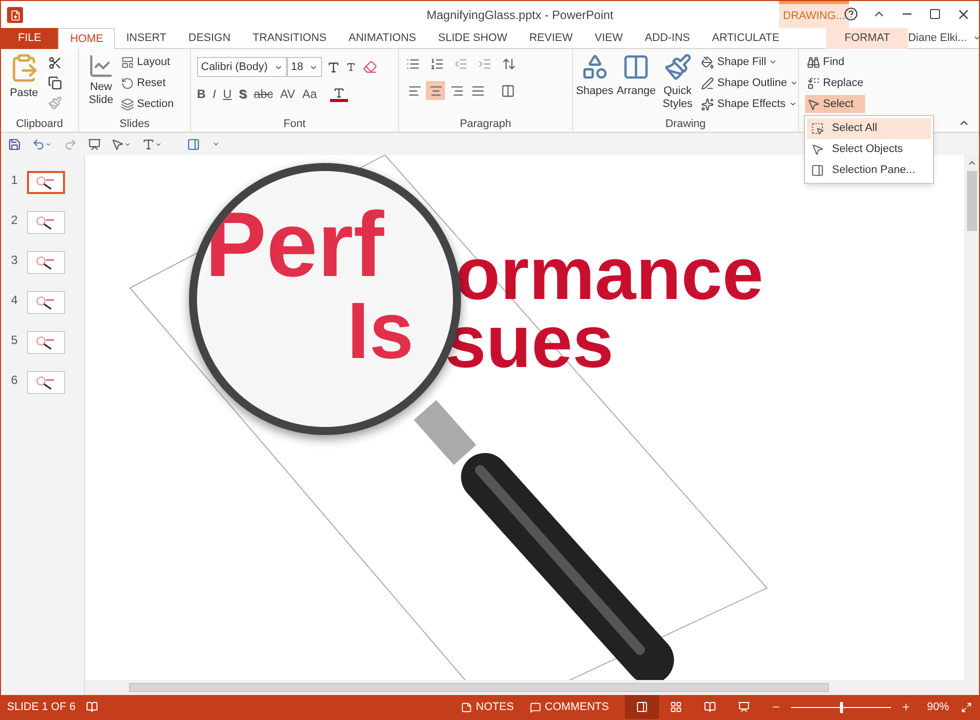 This screenshot has height=720, width=980. I want to click on copy-icon, so click(55, 83).